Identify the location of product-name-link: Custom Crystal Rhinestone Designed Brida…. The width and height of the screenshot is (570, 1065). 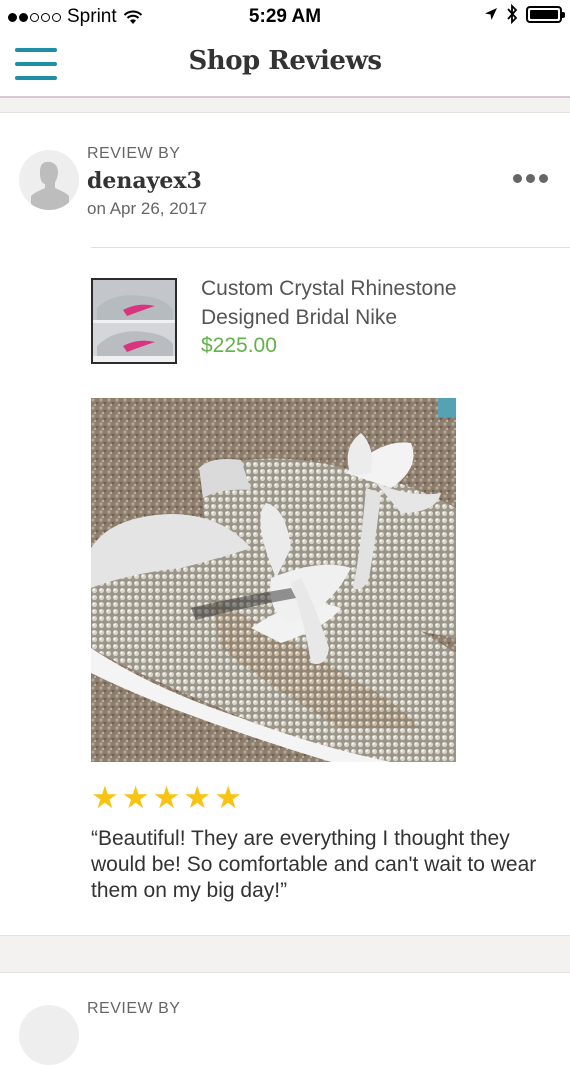
(361, 303).